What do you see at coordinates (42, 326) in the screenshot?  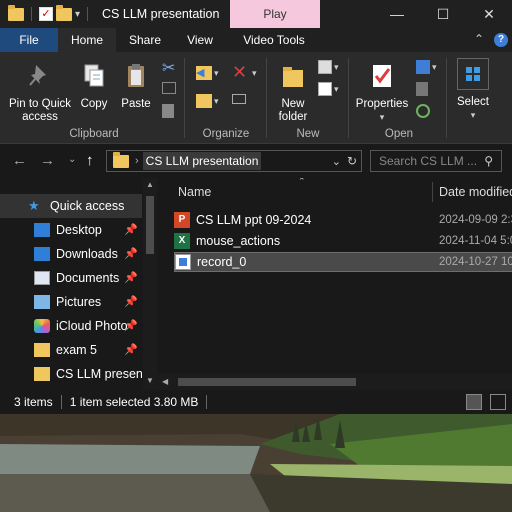 I see `icloud-photos-icon` at bounding box center [42, 326].